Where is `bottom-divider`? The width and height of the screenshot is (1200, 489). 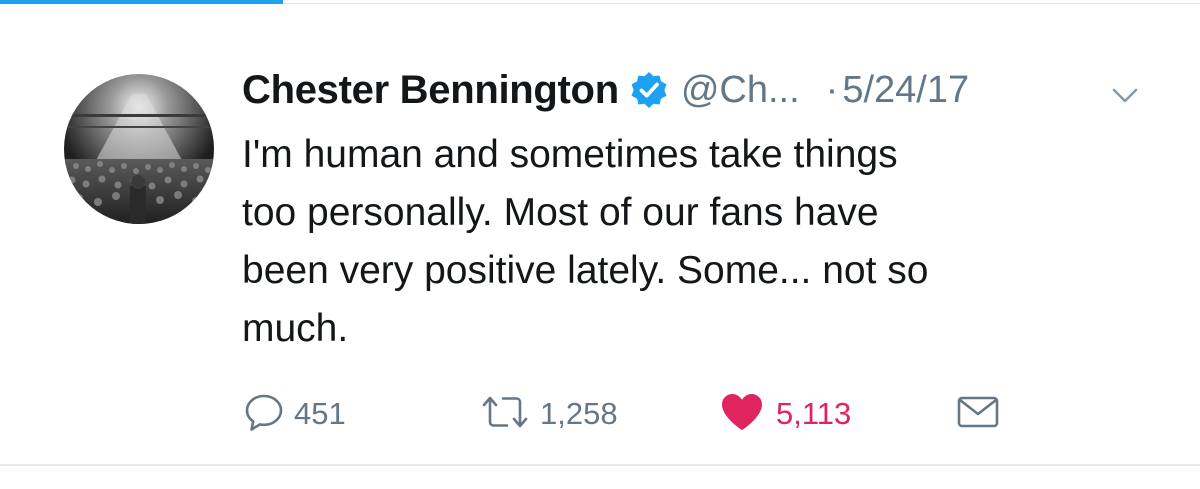
bottom-divider is located at coordinates (600, 465).